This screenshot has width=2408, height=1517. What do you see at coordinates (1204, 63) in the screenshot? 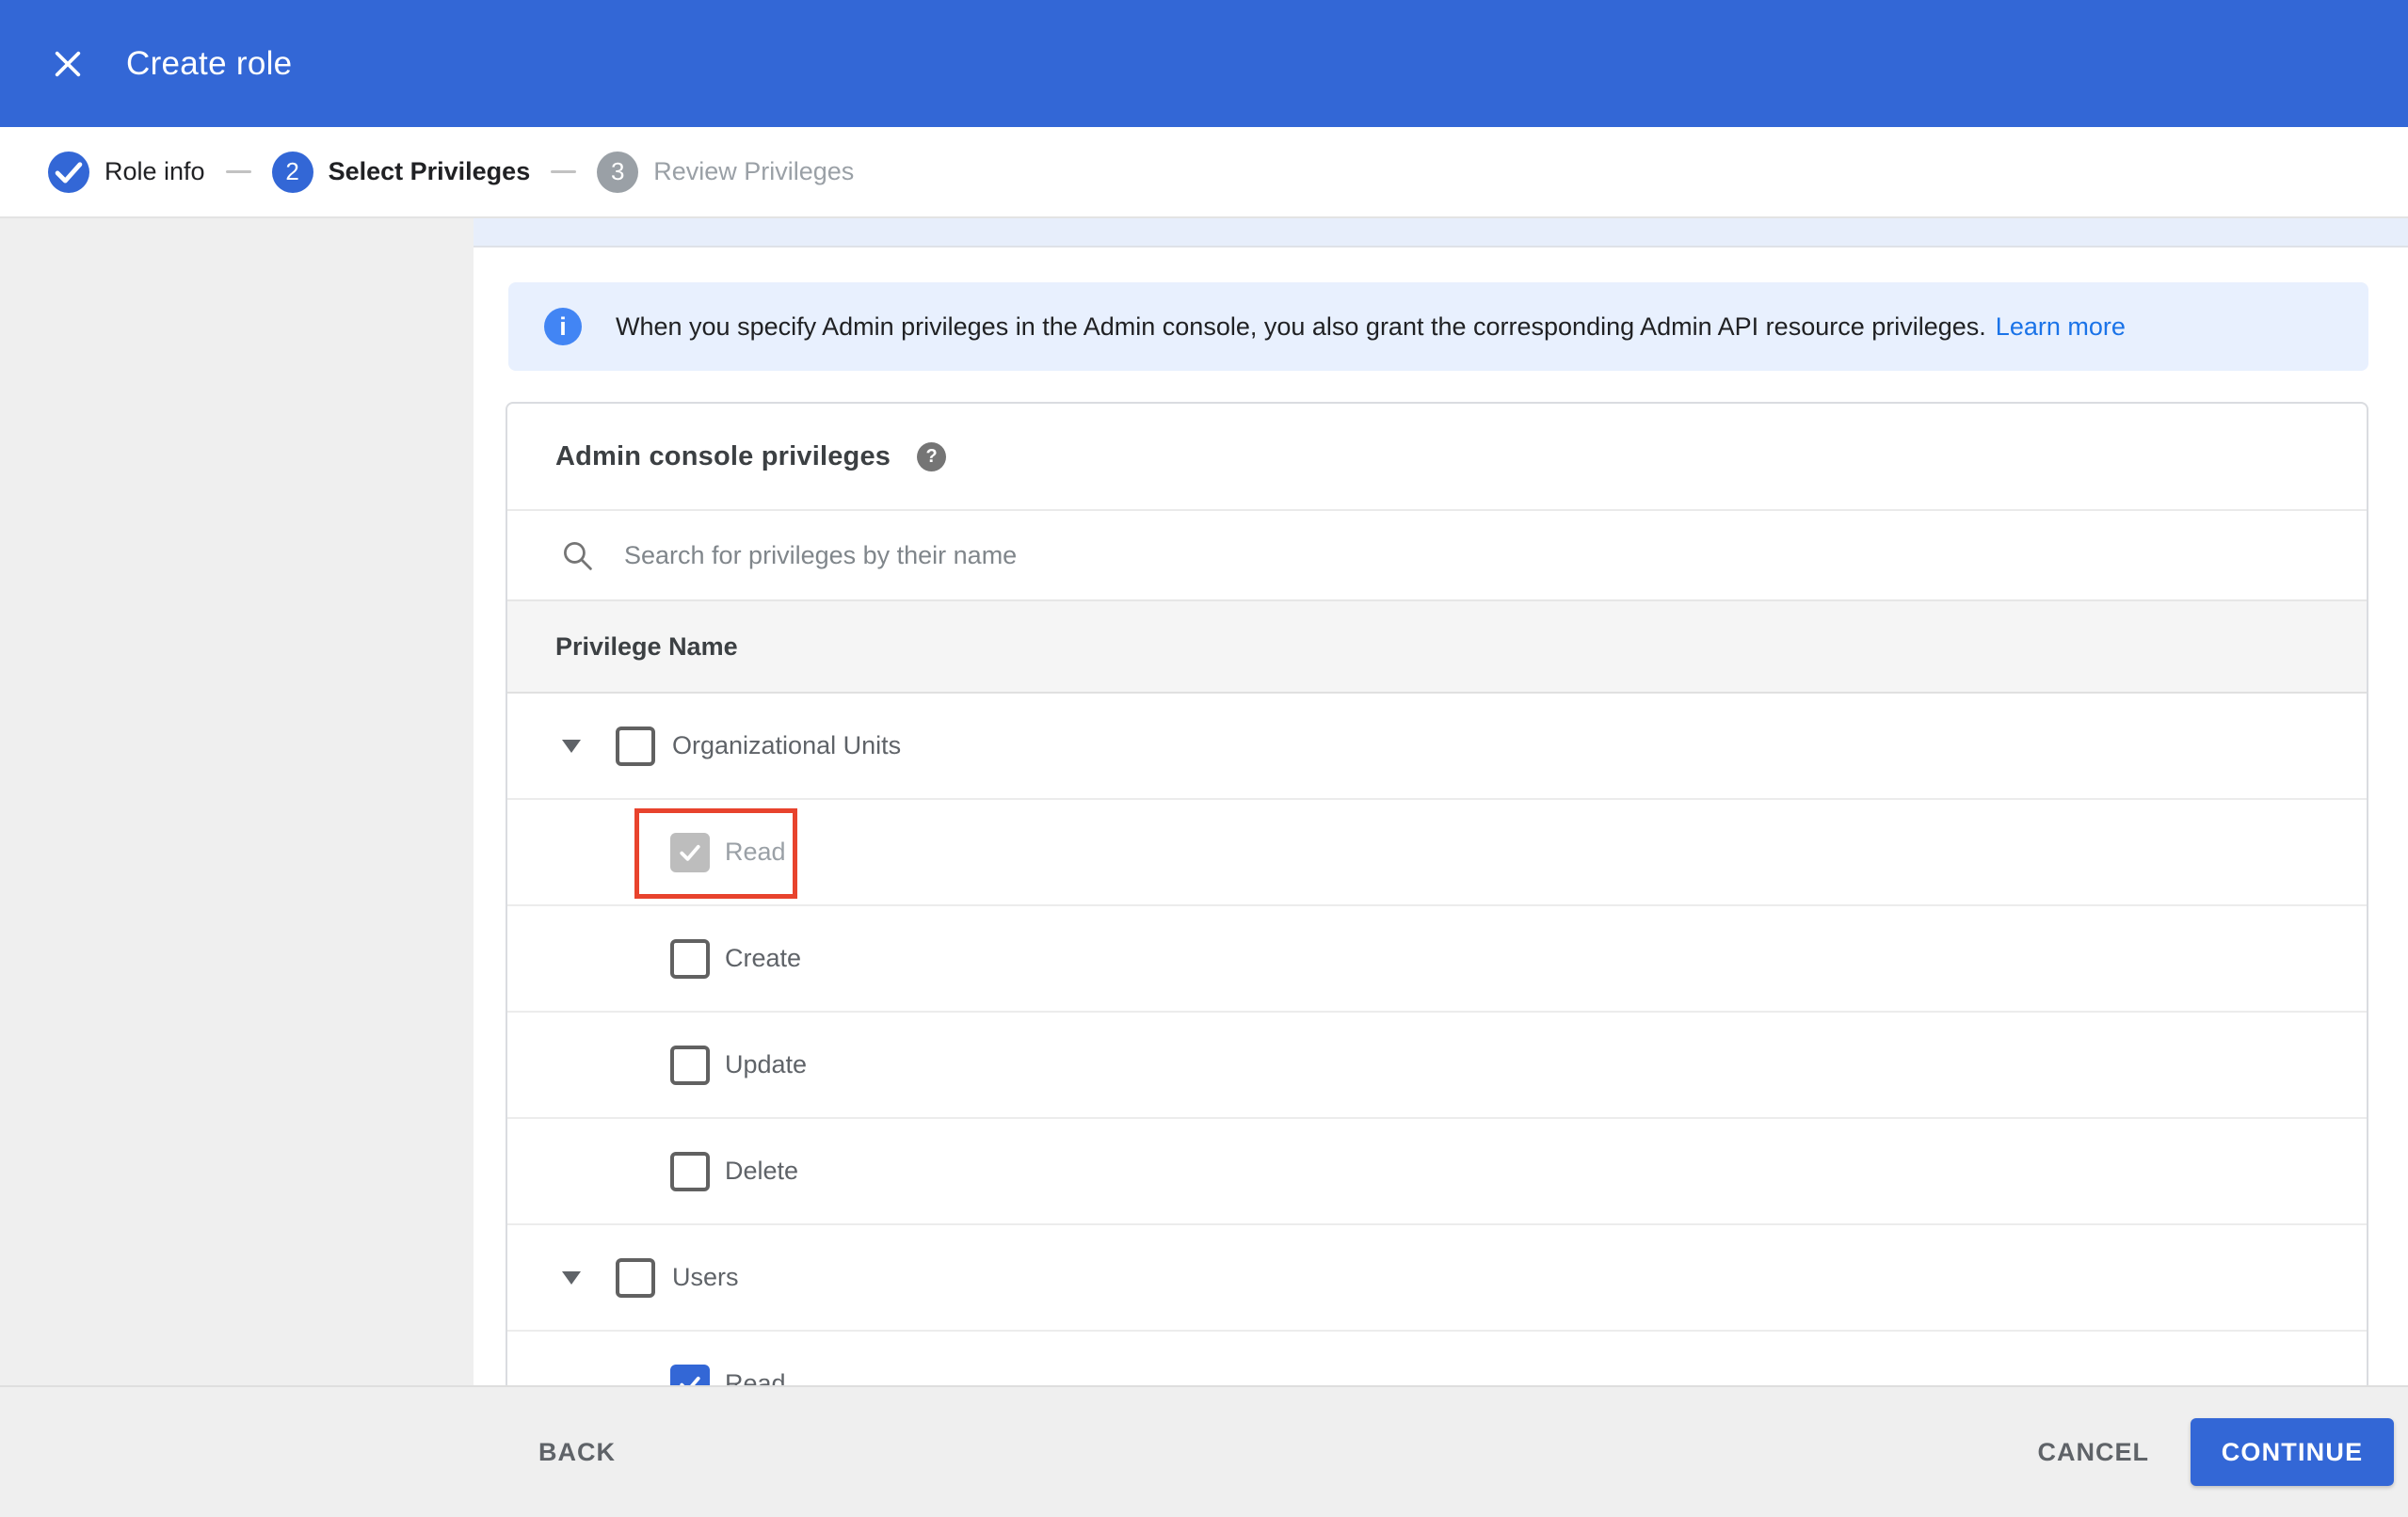
I see `dialog-header: Create role` at bounding box center [1204, 63].